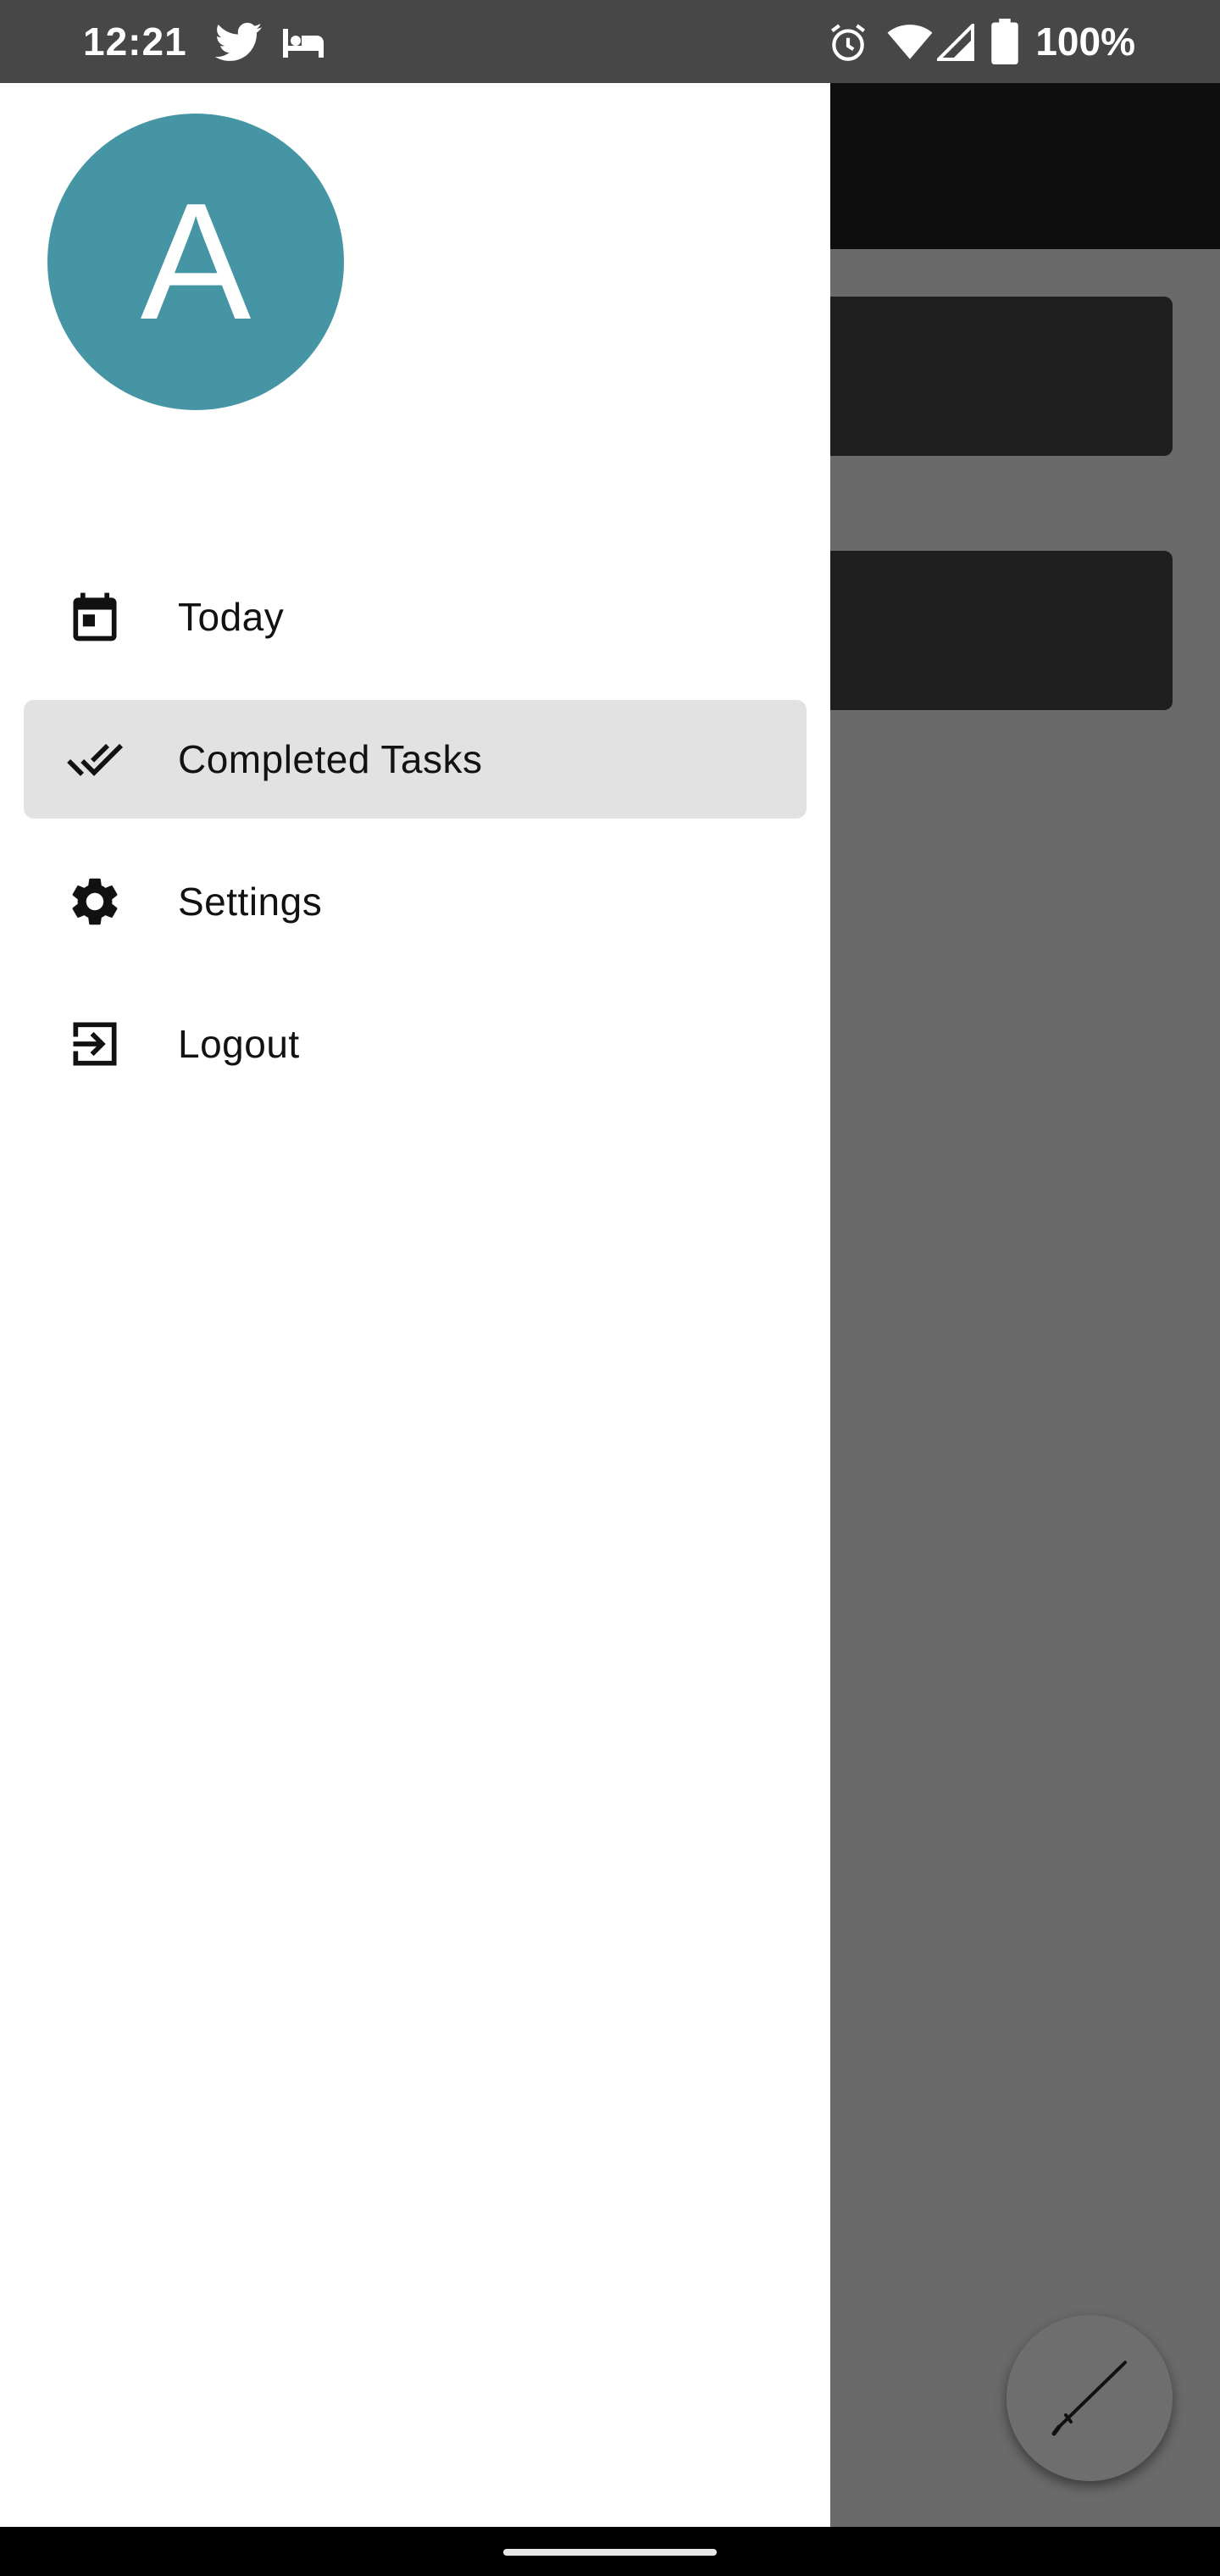 The width and height of the screenshot is (1220, 2576). I want to click on drawer-item-label: Settings, so click(250, 902).